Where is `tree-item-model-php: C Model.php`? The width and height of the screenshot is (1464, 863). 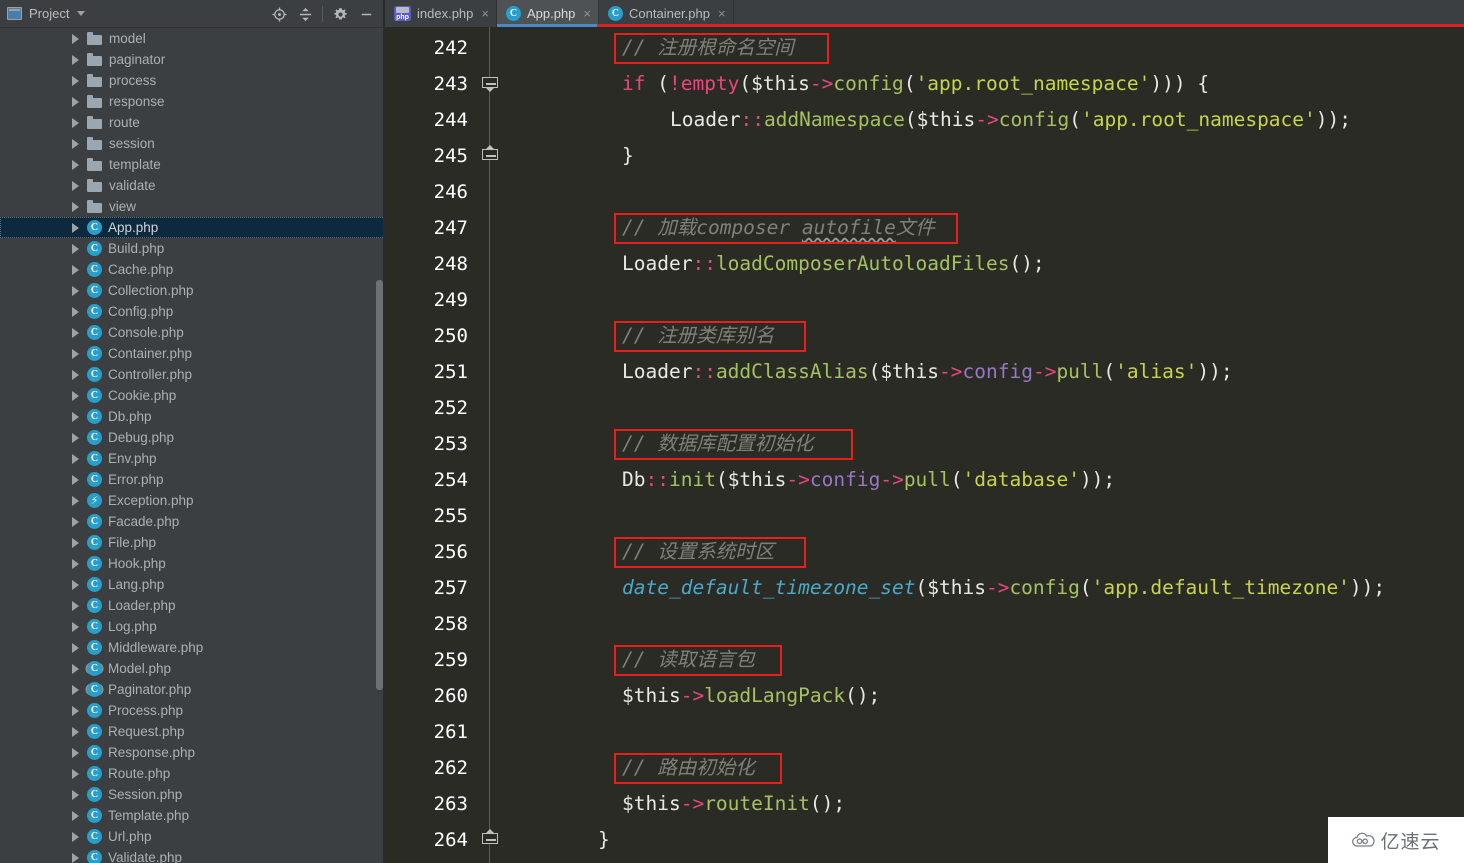 tree-item-model-php: C Model.php is located at coordinates (192, 668).